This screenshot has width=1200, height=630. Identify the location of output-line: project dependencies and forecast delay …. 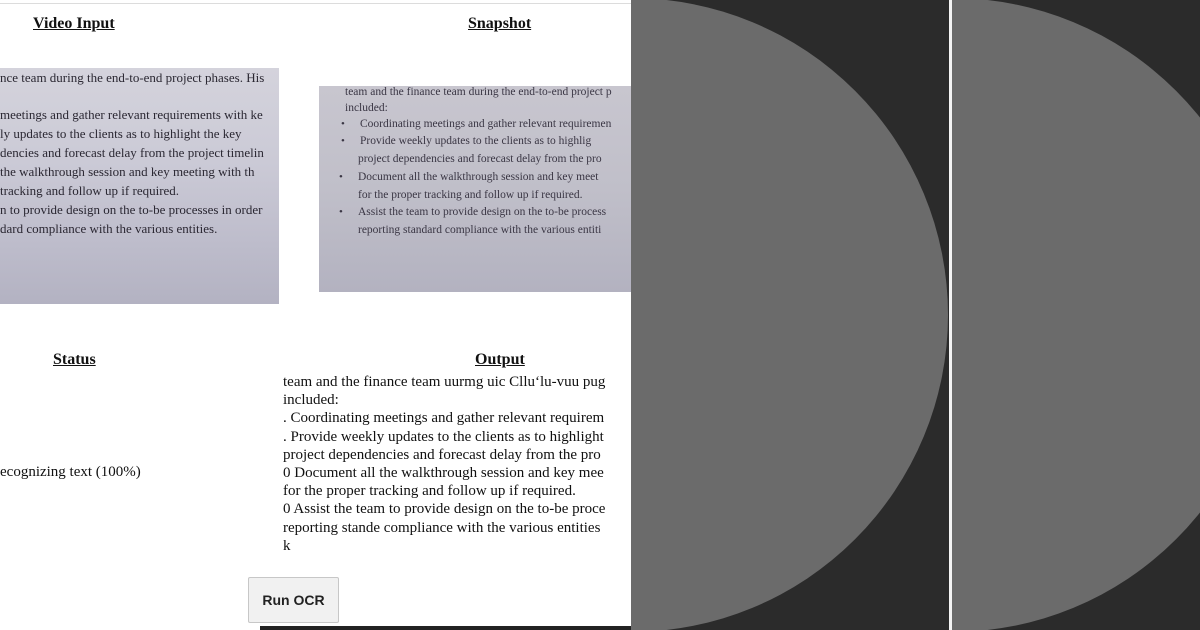
(442, 454).